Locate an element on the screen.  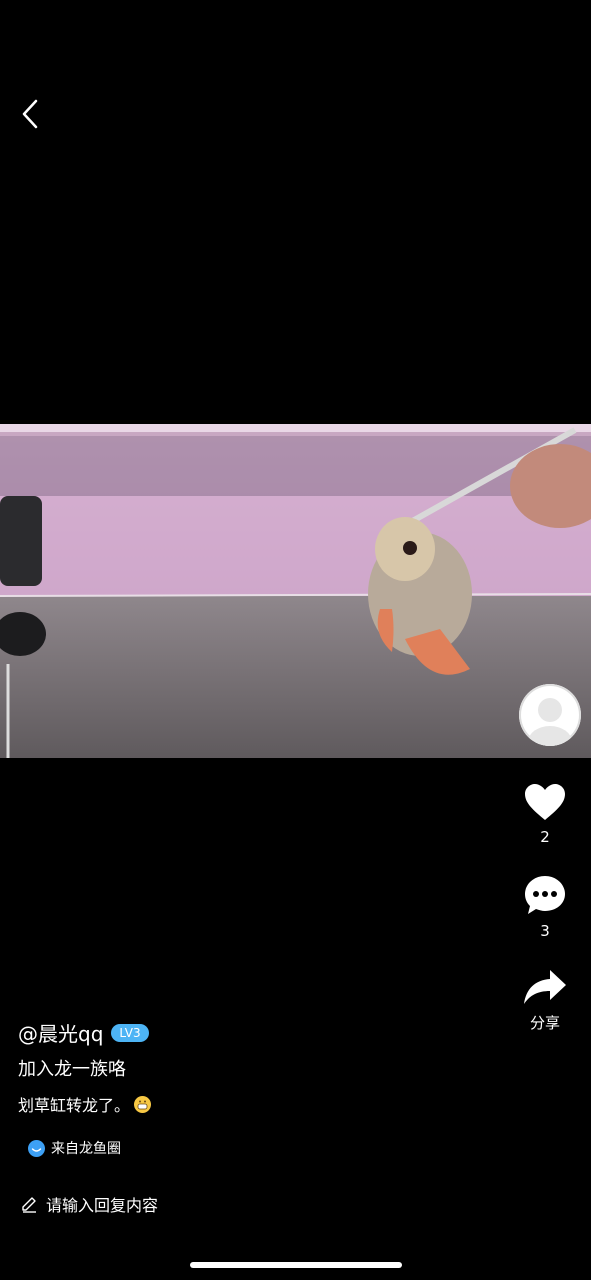
reply-placeholder: 请输入回复内容 is located at coordinates (102, 1205).